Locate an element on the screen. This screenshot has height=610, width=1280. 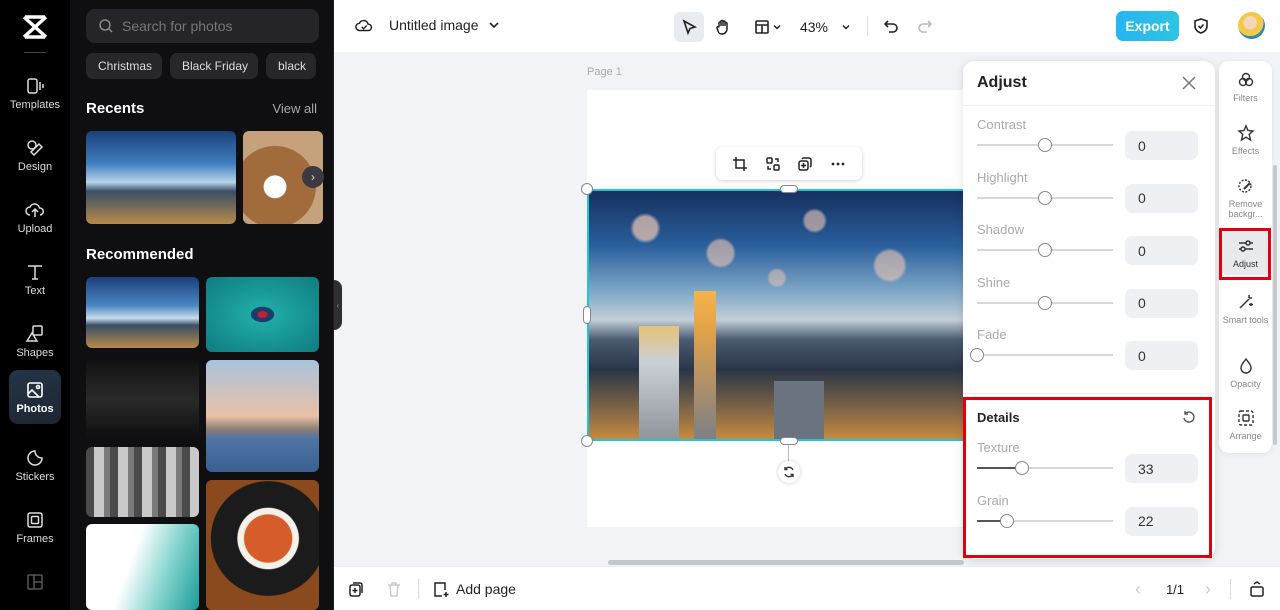
rail-item-label: Upload is located at coordinates (35, 228).